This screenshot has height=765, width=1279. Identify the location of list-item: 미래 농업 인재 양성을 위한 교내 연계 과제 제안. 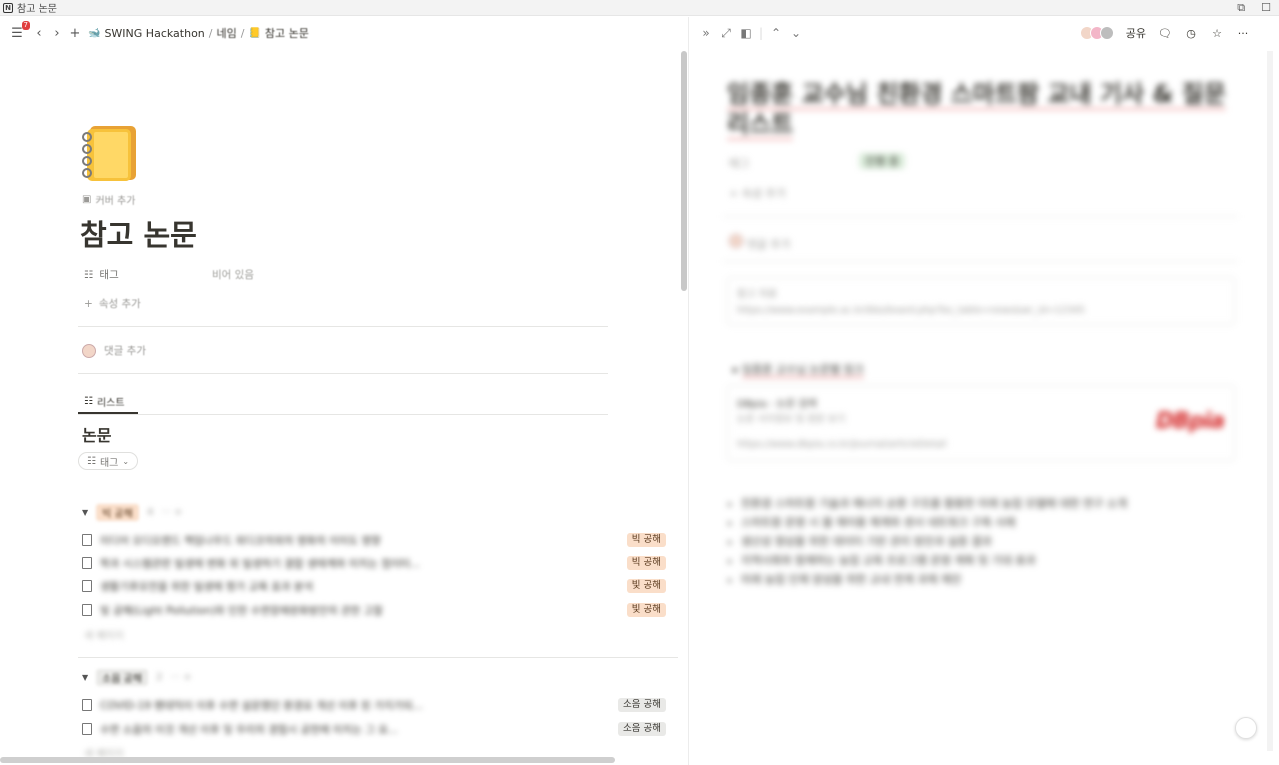
(984, 579).